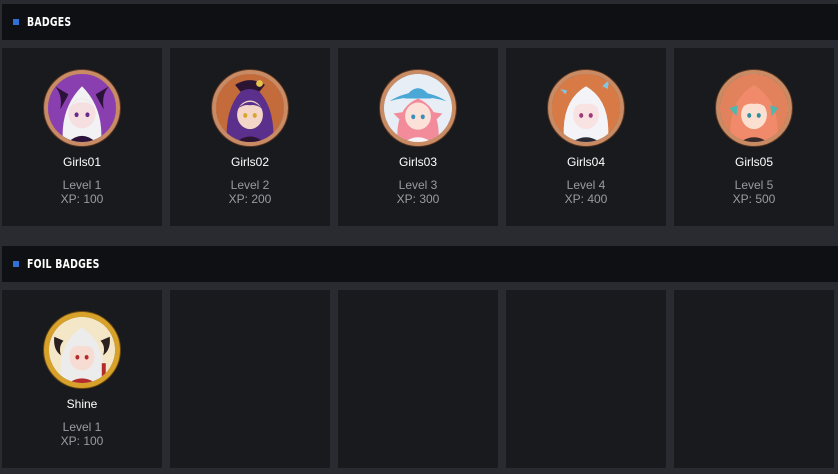  I want to click on girls03-portrait, so click(418, 108).